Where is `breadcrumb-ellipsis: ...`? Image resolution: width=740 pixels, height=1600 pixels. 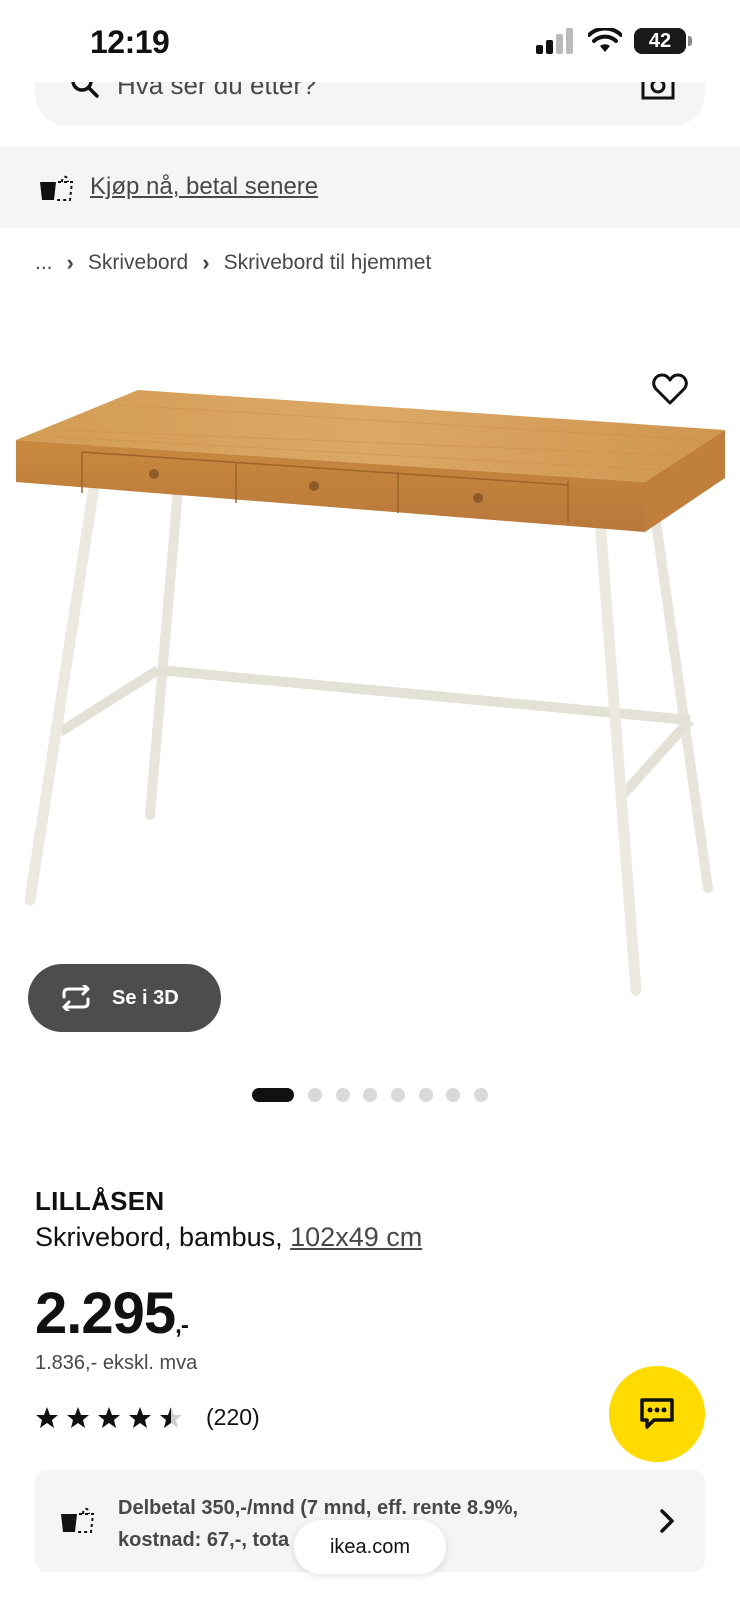 breadcrumb-ellipsis: ... is located at coordinates (44, 263).